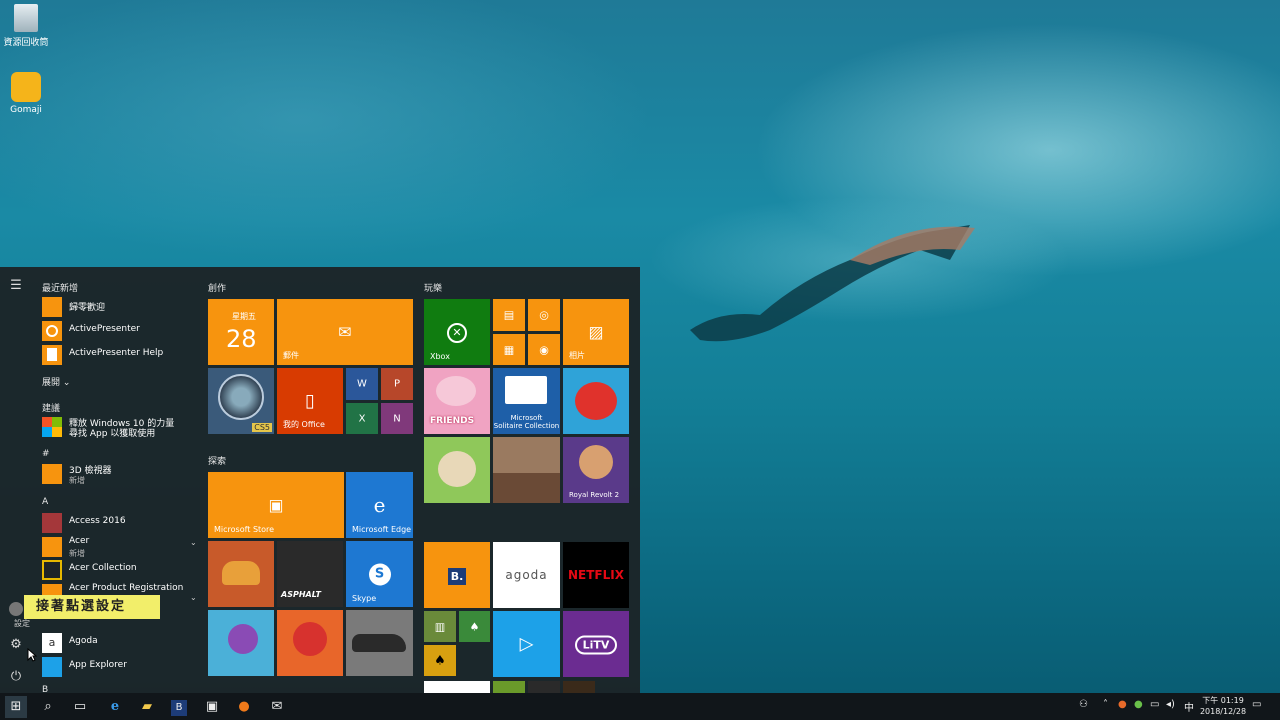 This screenshot has height=720, width=1280. What do you see at coordinates (457, 332) in the screenshot?
I see `xbox-tile: ✕ Xbox` at bounding box center [457, 332].